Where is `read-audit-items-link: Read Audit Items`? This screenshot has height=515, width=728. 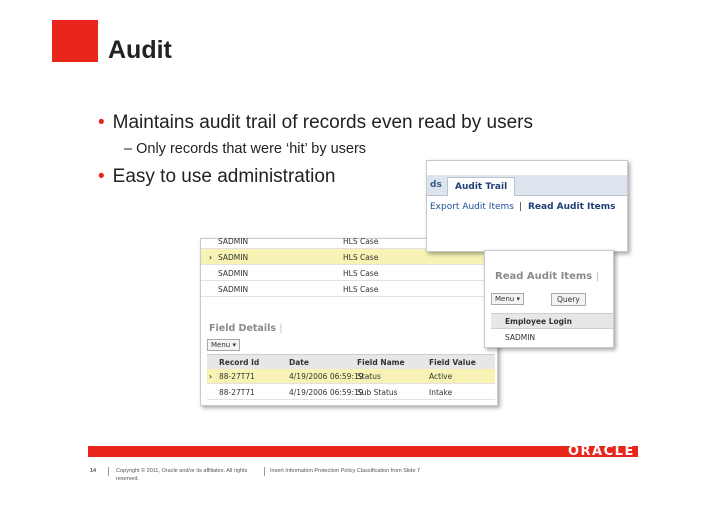 read-audit-items-link: Read Audit Items is located at coordinates (572, 207).